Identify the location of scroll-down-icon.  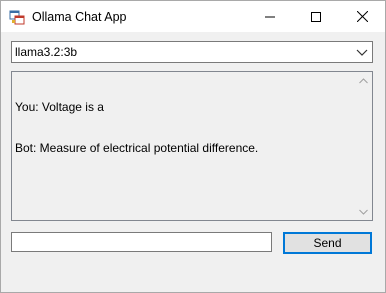
(363, 212).